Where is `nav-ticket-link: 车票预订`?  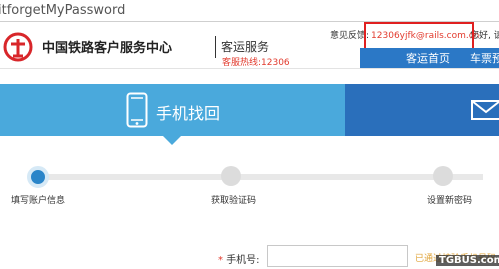
nav-ticket-link: 车票预订 is located at coordinates (484, 58).